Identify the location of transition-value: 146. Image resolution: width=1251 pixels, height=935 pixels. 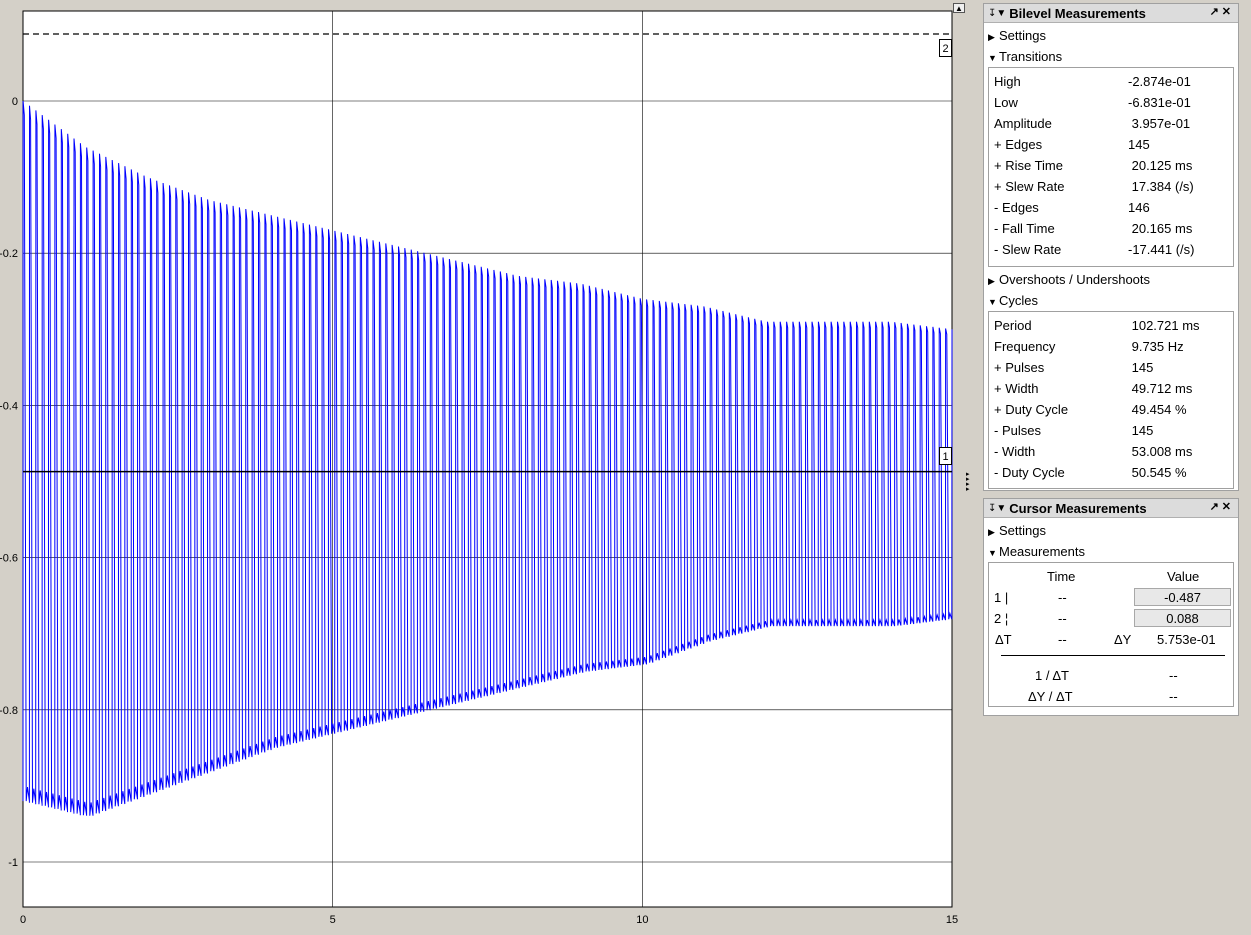
(1139, 207).